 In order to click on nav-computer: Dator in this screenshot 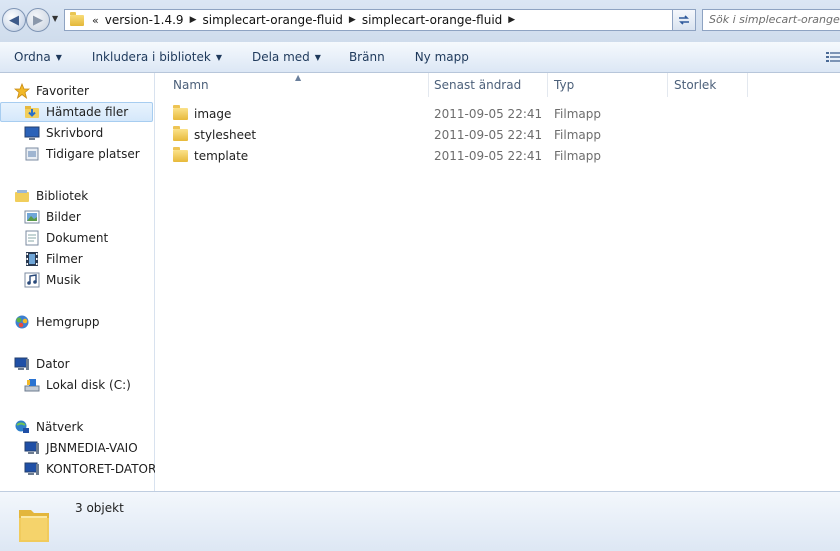, I will do `click(42, 364)`.